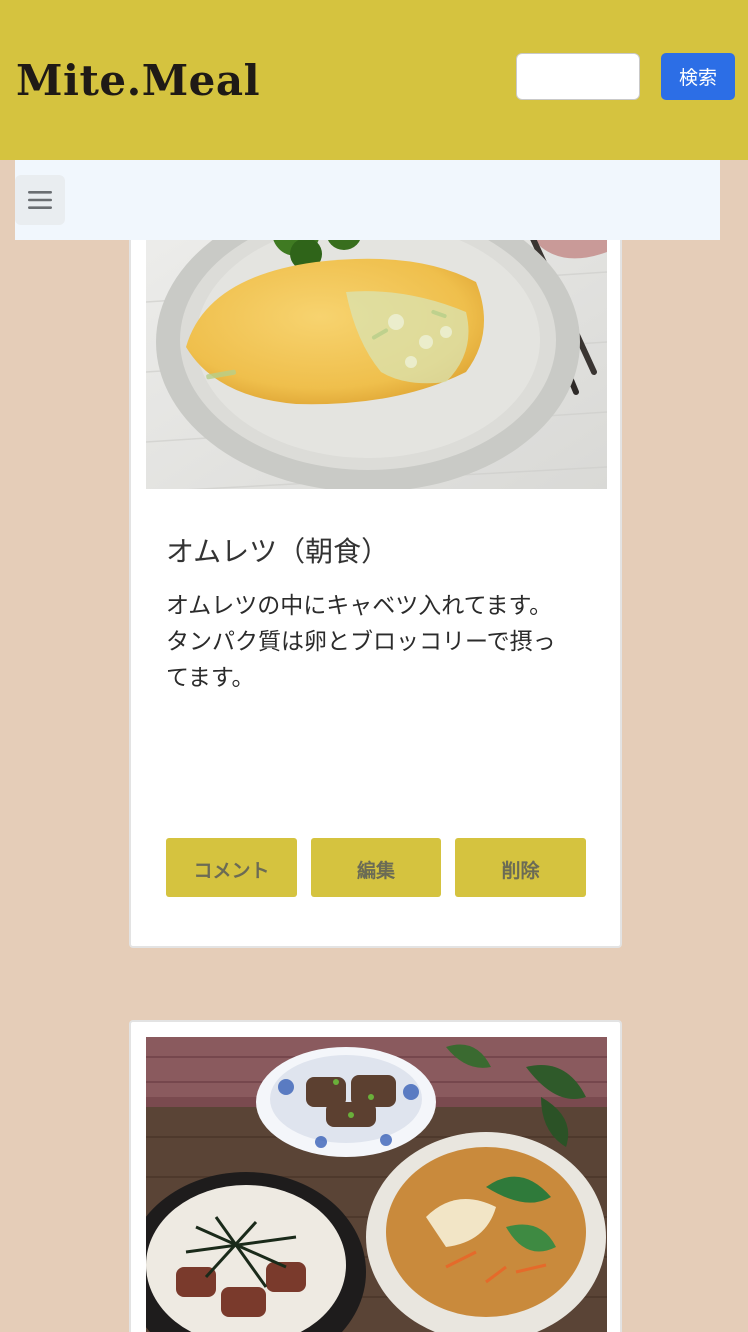 The image size is (748, 1332). I want to click on hamburger-menu-icon, so click(40, 200).